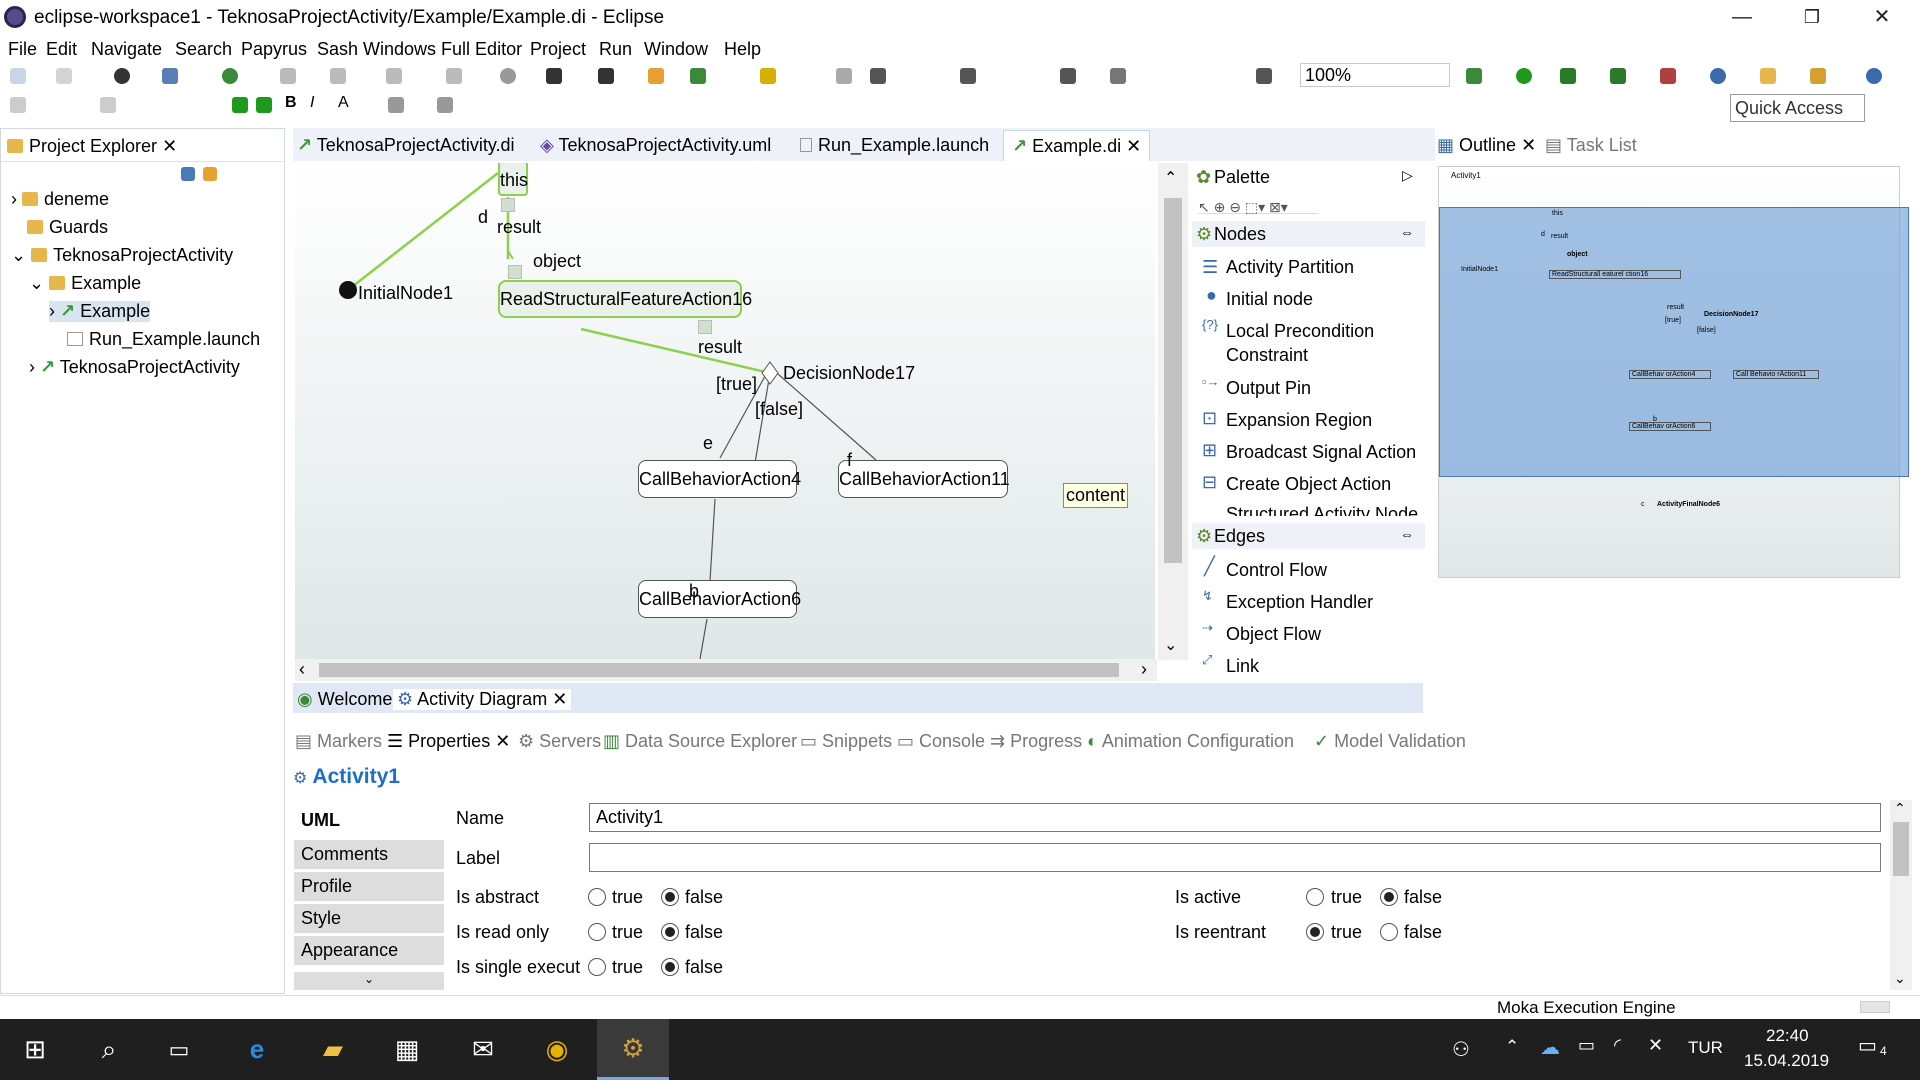  What do you see at coordinates (1315, 932) in the screenshot?
I see `is-reentrant-true-radio` at bounding box center [1315, 932].